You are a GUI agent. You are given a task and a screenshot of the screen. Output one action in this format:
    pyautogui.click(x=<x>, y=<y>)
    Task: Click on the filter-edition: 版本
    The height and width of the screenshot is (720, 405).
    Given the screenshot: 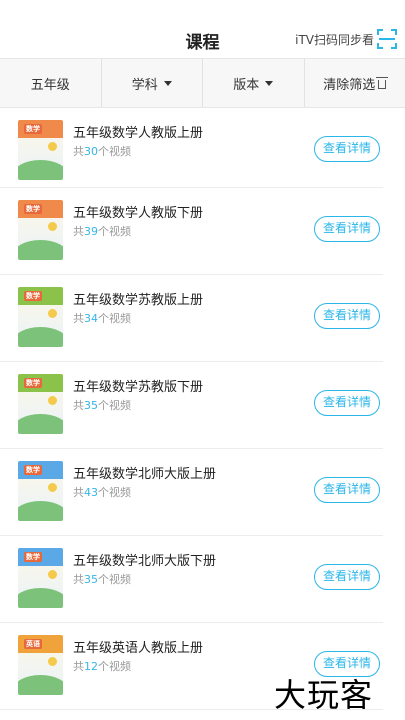 What is the action you would take?
    pyautogui.click(x=254, y=83)
    